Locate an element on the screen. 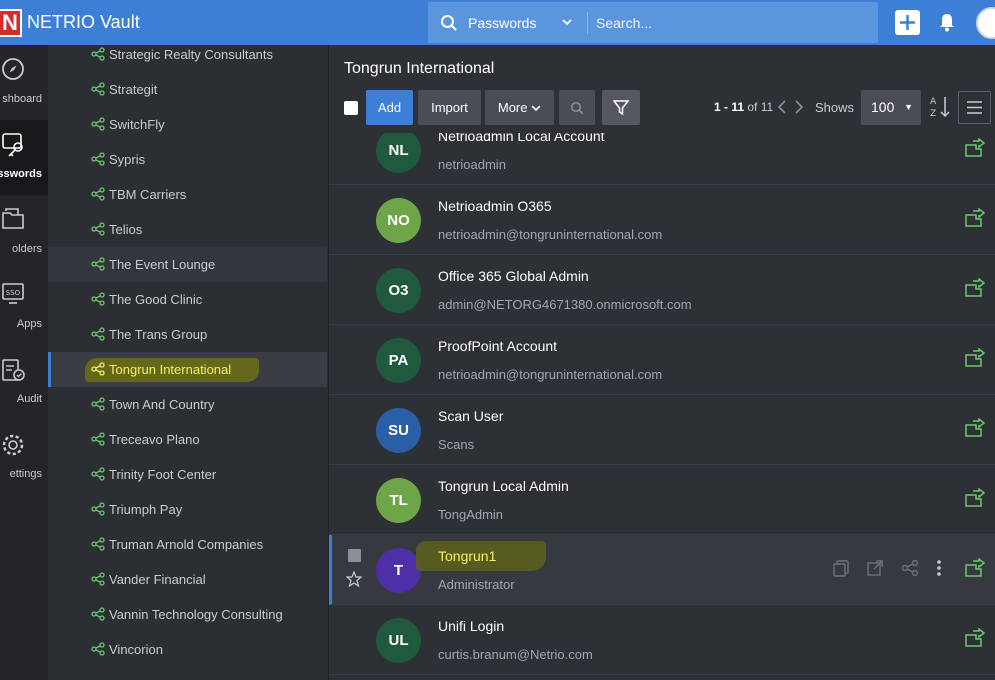  password-username: Scans is located at coordinates (456, 444).